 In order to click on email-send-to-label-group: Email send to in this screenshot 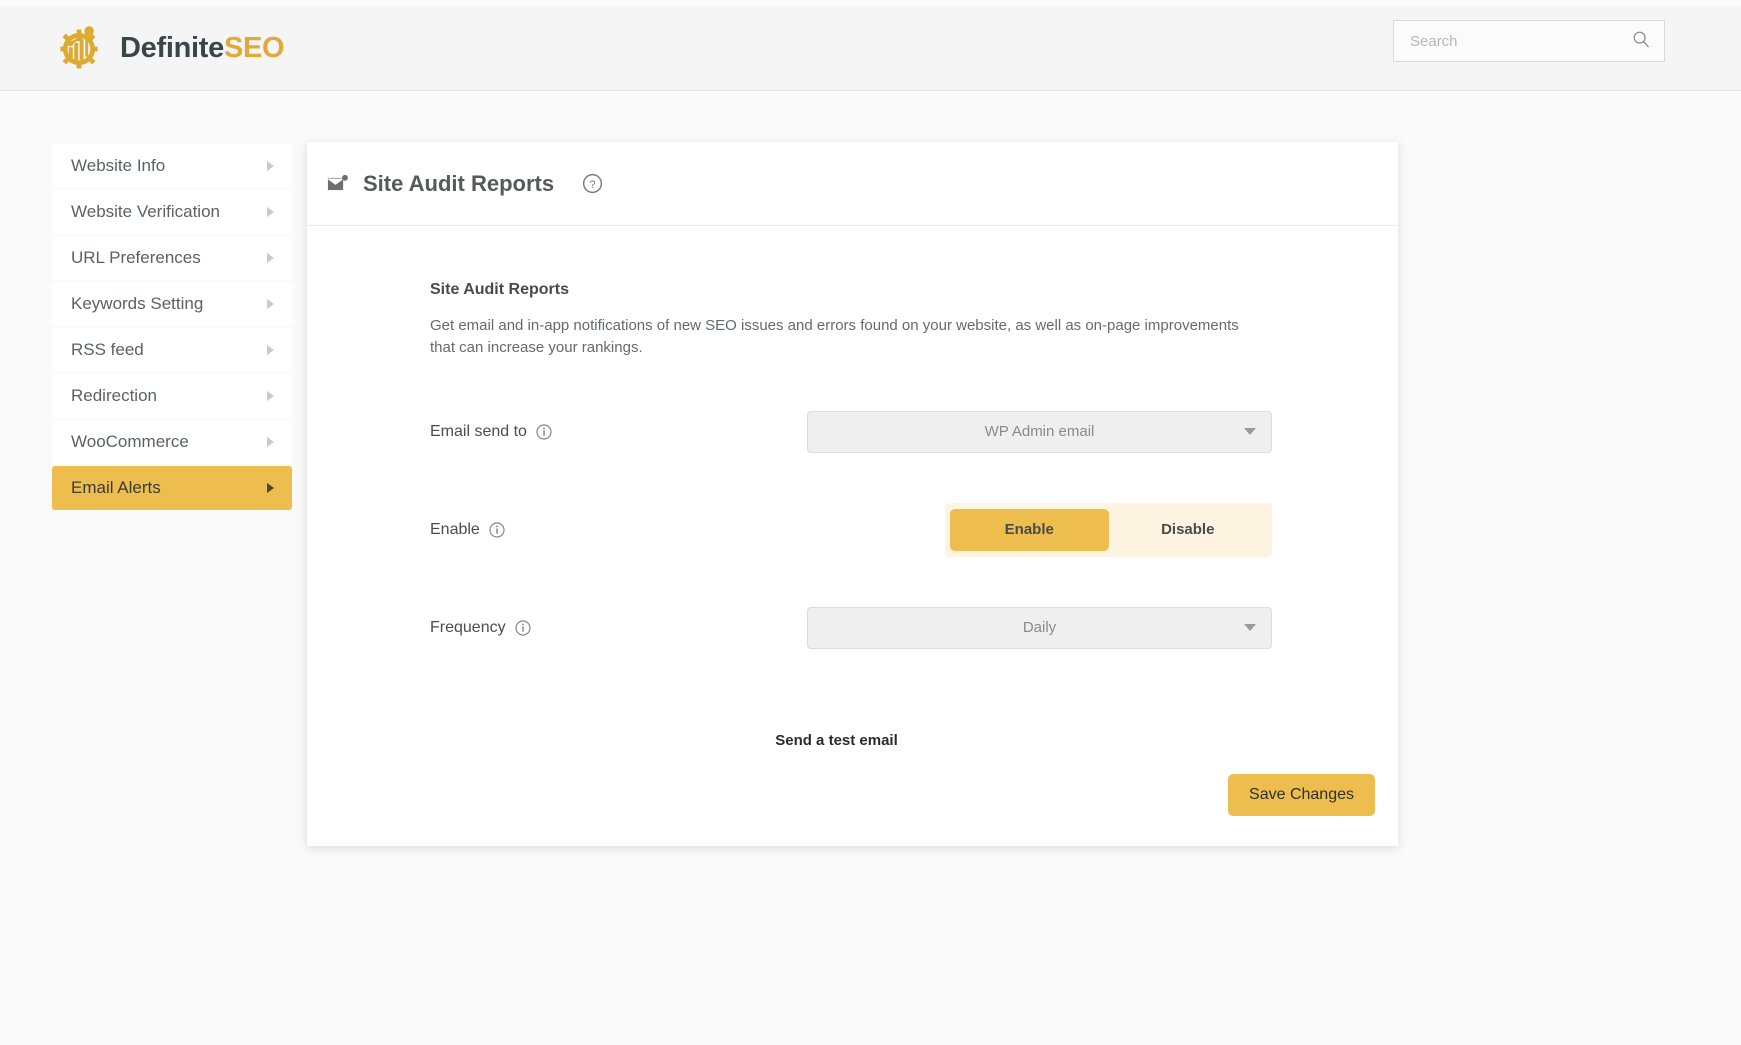, I will do `click(618, 432)`.